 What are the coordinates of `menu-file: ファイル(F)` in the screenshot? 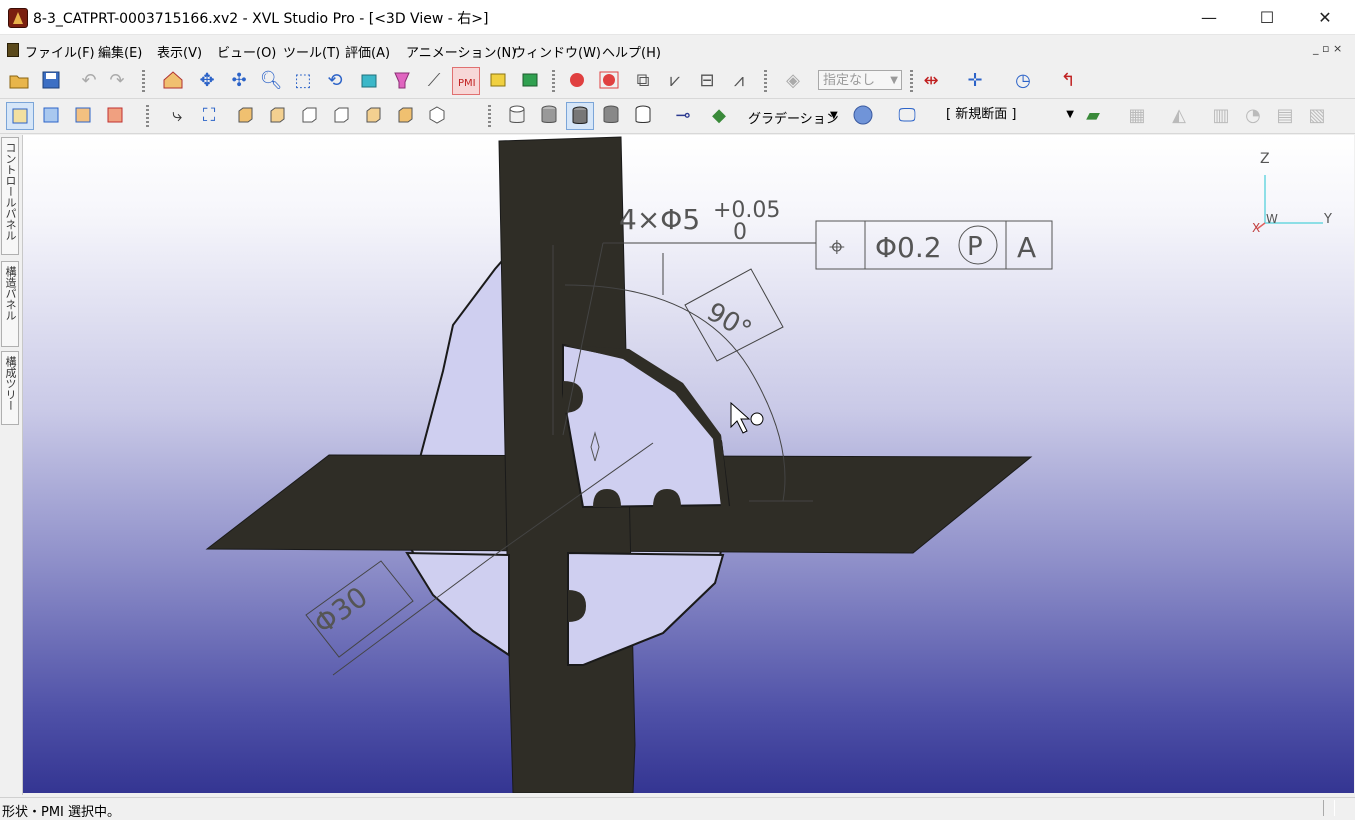 It's located at (60, 51).